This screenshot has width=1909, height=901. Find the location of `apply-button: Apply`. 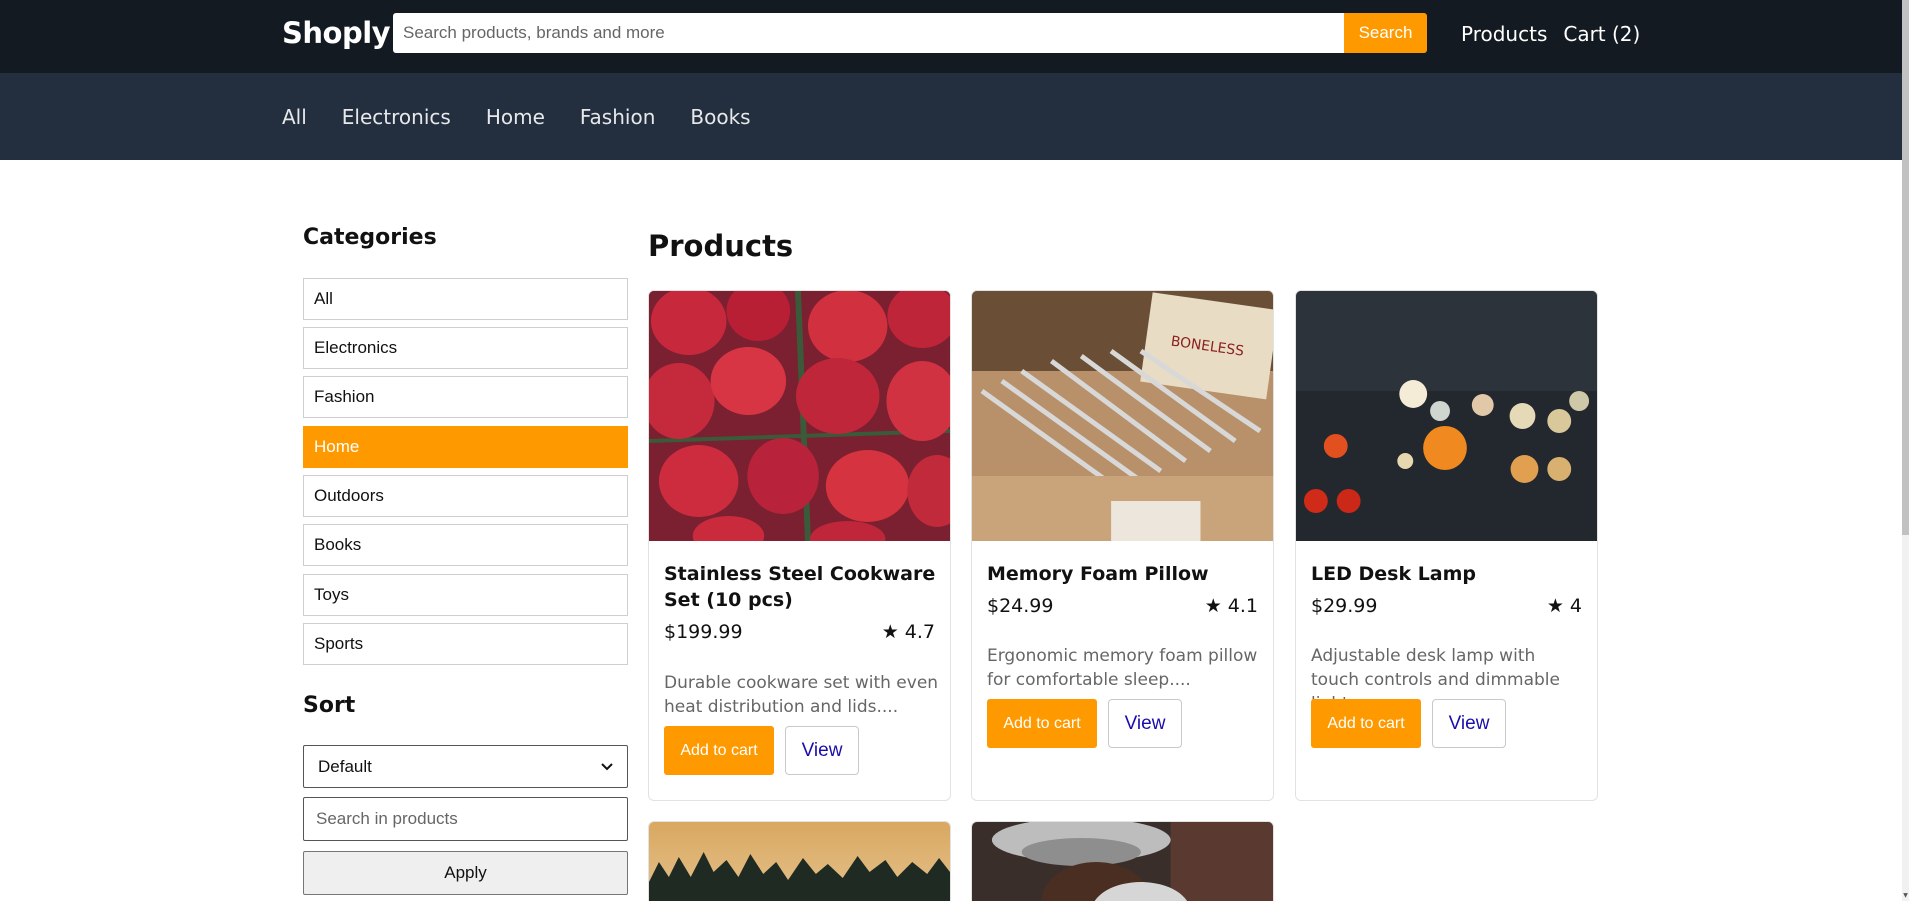

apply-button: Apply is located at coordinates (465, 873).